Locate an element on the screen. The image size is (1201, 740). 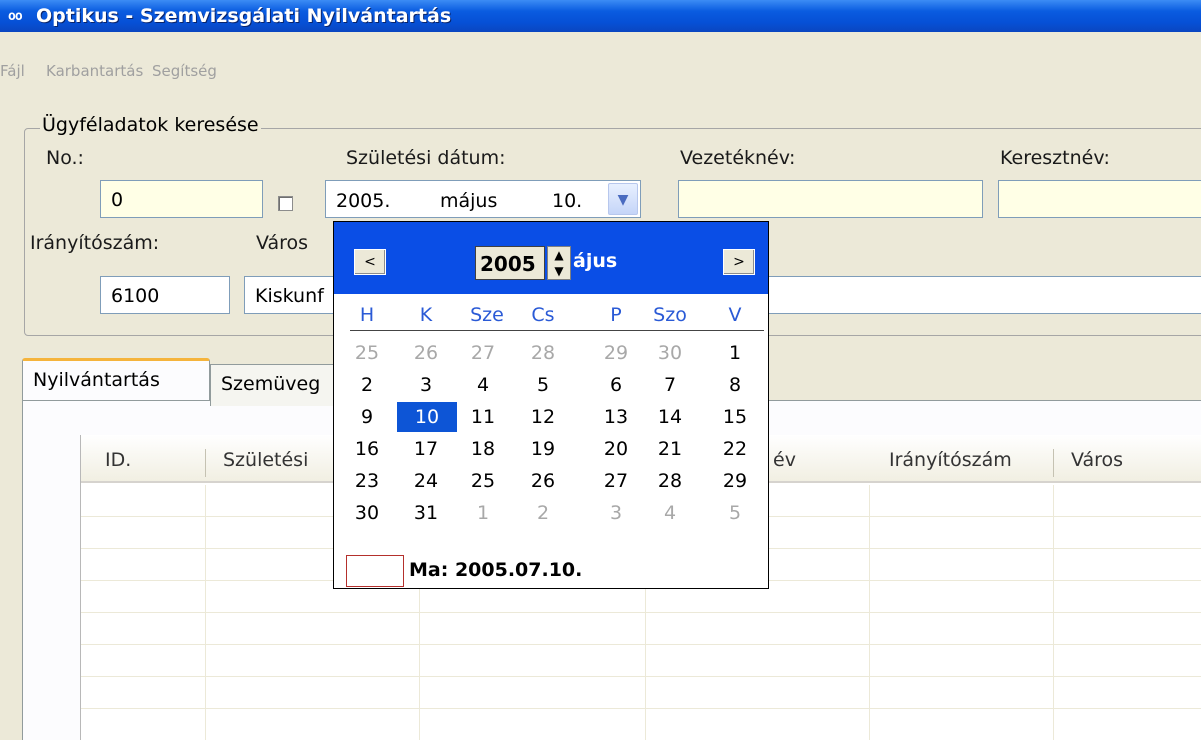
menu-item-fajl: Fájl is located at coordinates (12, 71).